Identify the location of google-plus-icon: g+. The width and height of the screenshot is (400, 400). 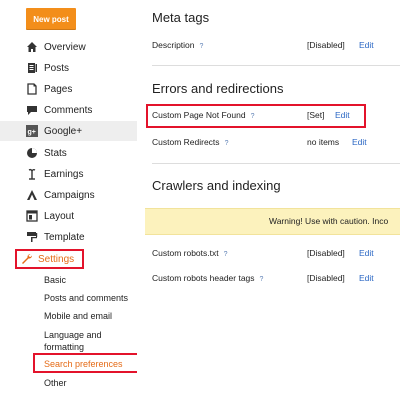
(32, 131).